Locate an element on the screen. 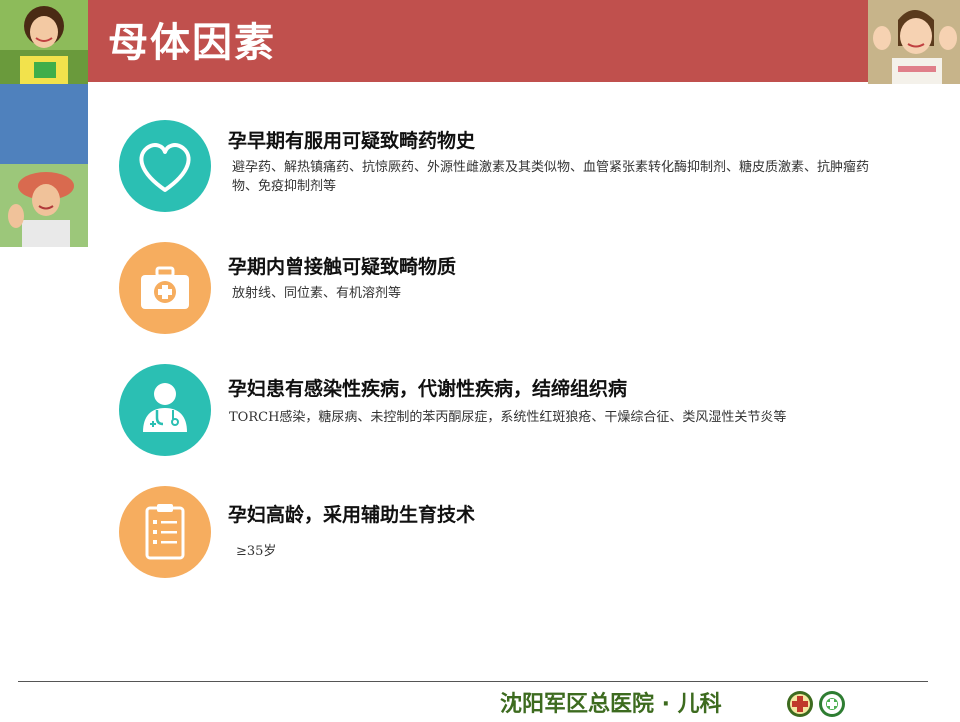 This screenshot has height=722, width=960. list-item: 孕妇高龄，采用辅助生育技术 ≥35岁 is located at coordinates (480, 536).